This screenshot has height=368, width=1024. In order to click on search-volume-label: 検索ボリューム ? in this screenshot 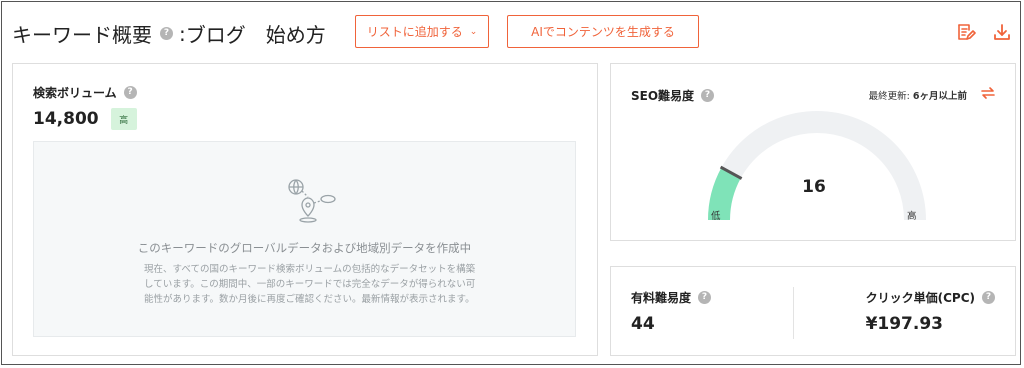, I will do `click(85, 92)`.